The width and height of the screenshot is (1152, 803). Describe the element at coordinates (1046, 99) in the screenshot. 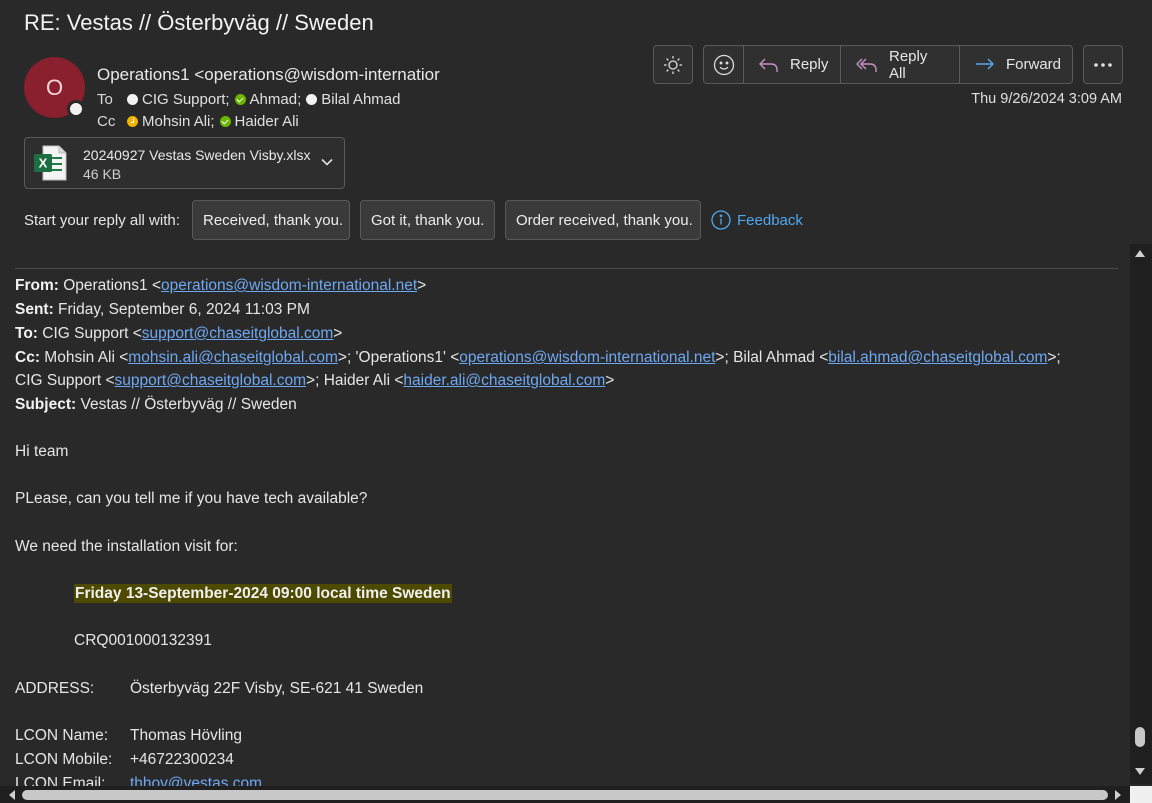

I see `received-date: Thu 9/26/2024 3:09 AM` at that location.